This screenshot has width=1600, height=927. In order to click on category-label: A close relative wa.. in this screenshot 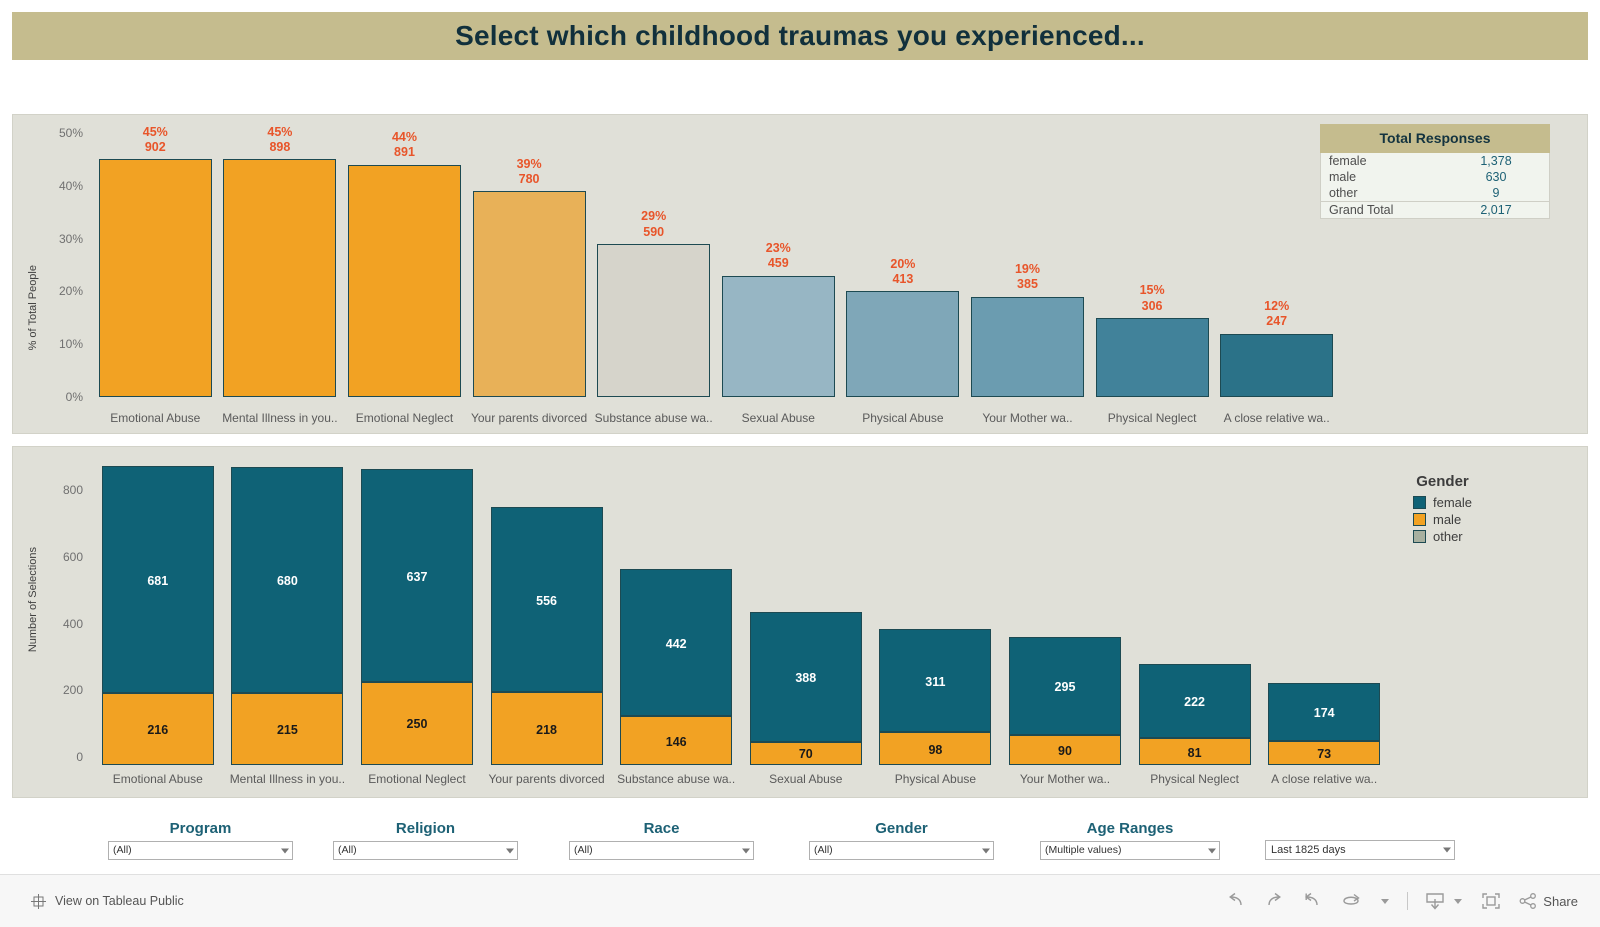, I will do `click(1324, 779)`.